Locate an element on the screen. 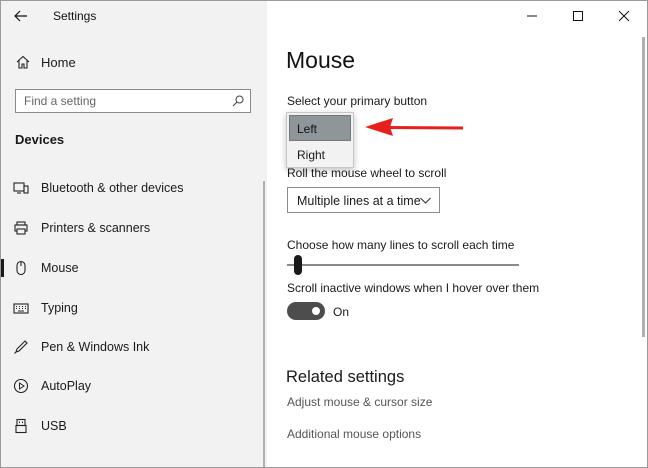 The image size is (648, 468). search-field is located at coordinates (133, 101).